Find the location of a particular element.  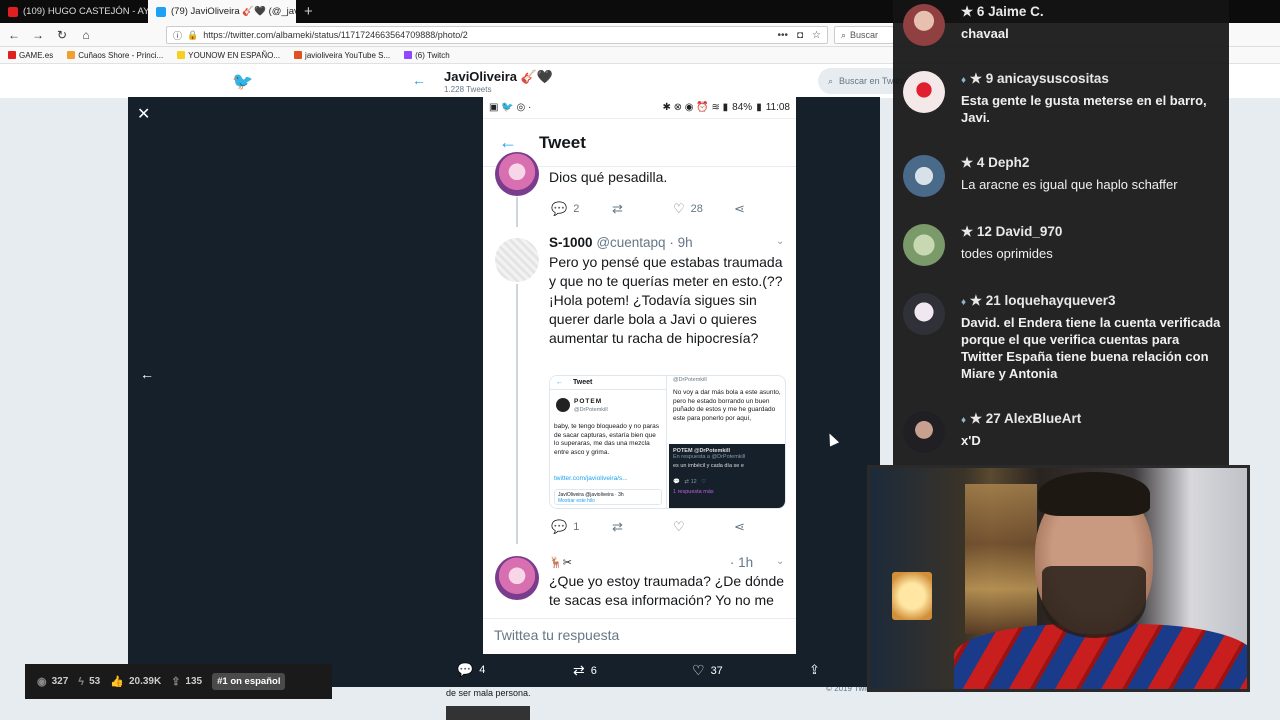

tab-youtube: (109) HUGO CASTEJÓN - AYER ✕ is located at coordinates (74, 11).